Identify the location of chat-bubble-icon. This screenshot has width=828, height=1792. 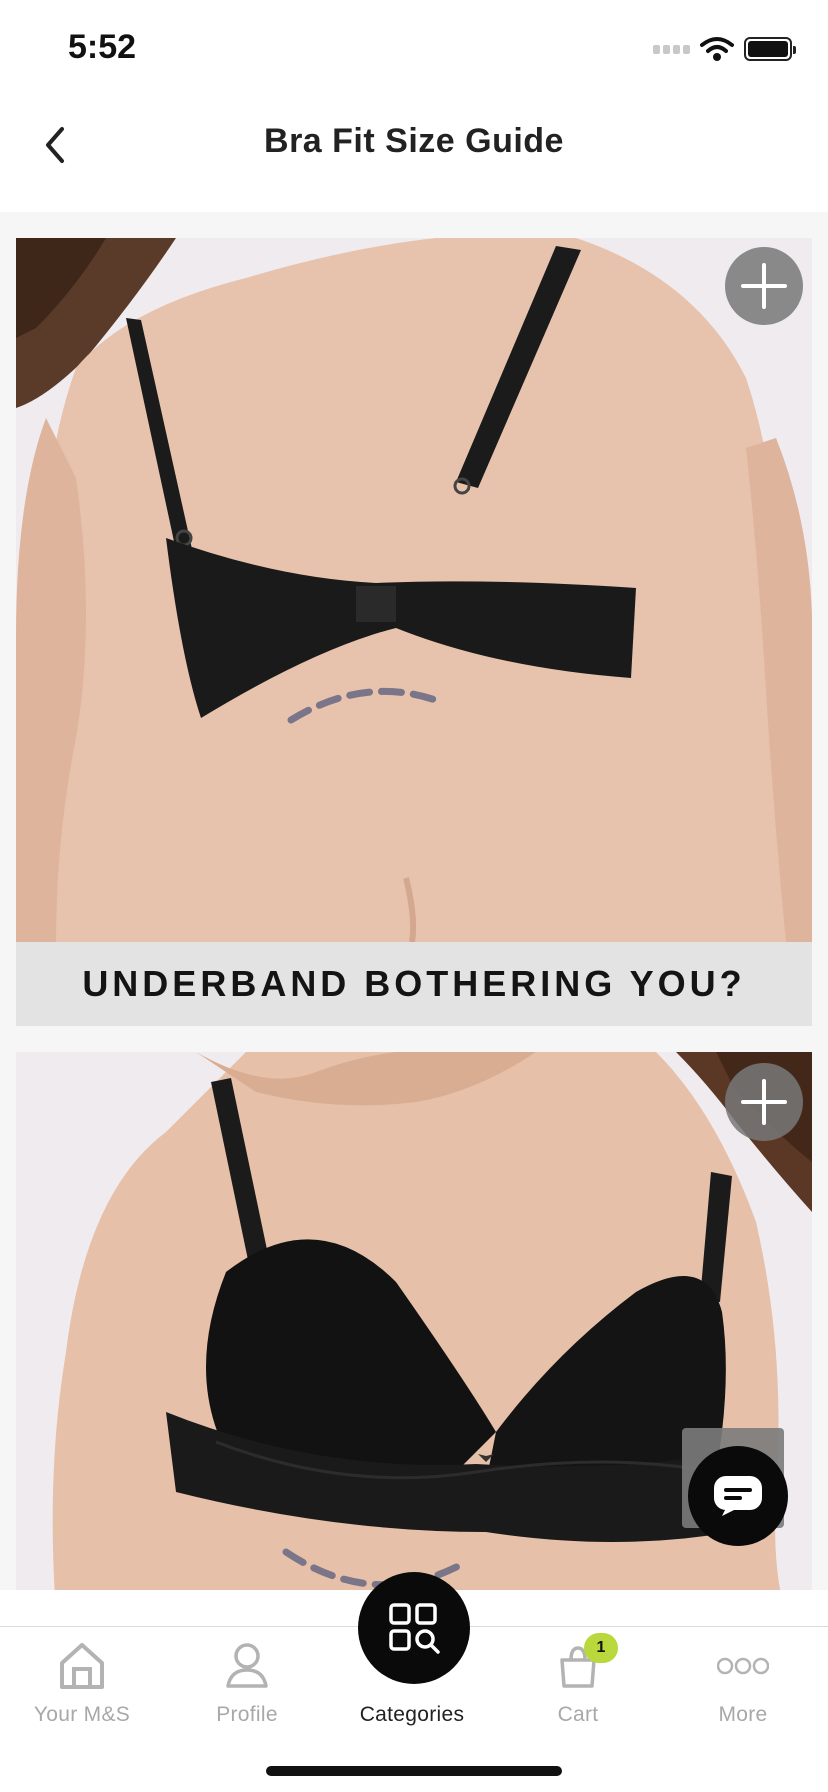
(738, 1496).